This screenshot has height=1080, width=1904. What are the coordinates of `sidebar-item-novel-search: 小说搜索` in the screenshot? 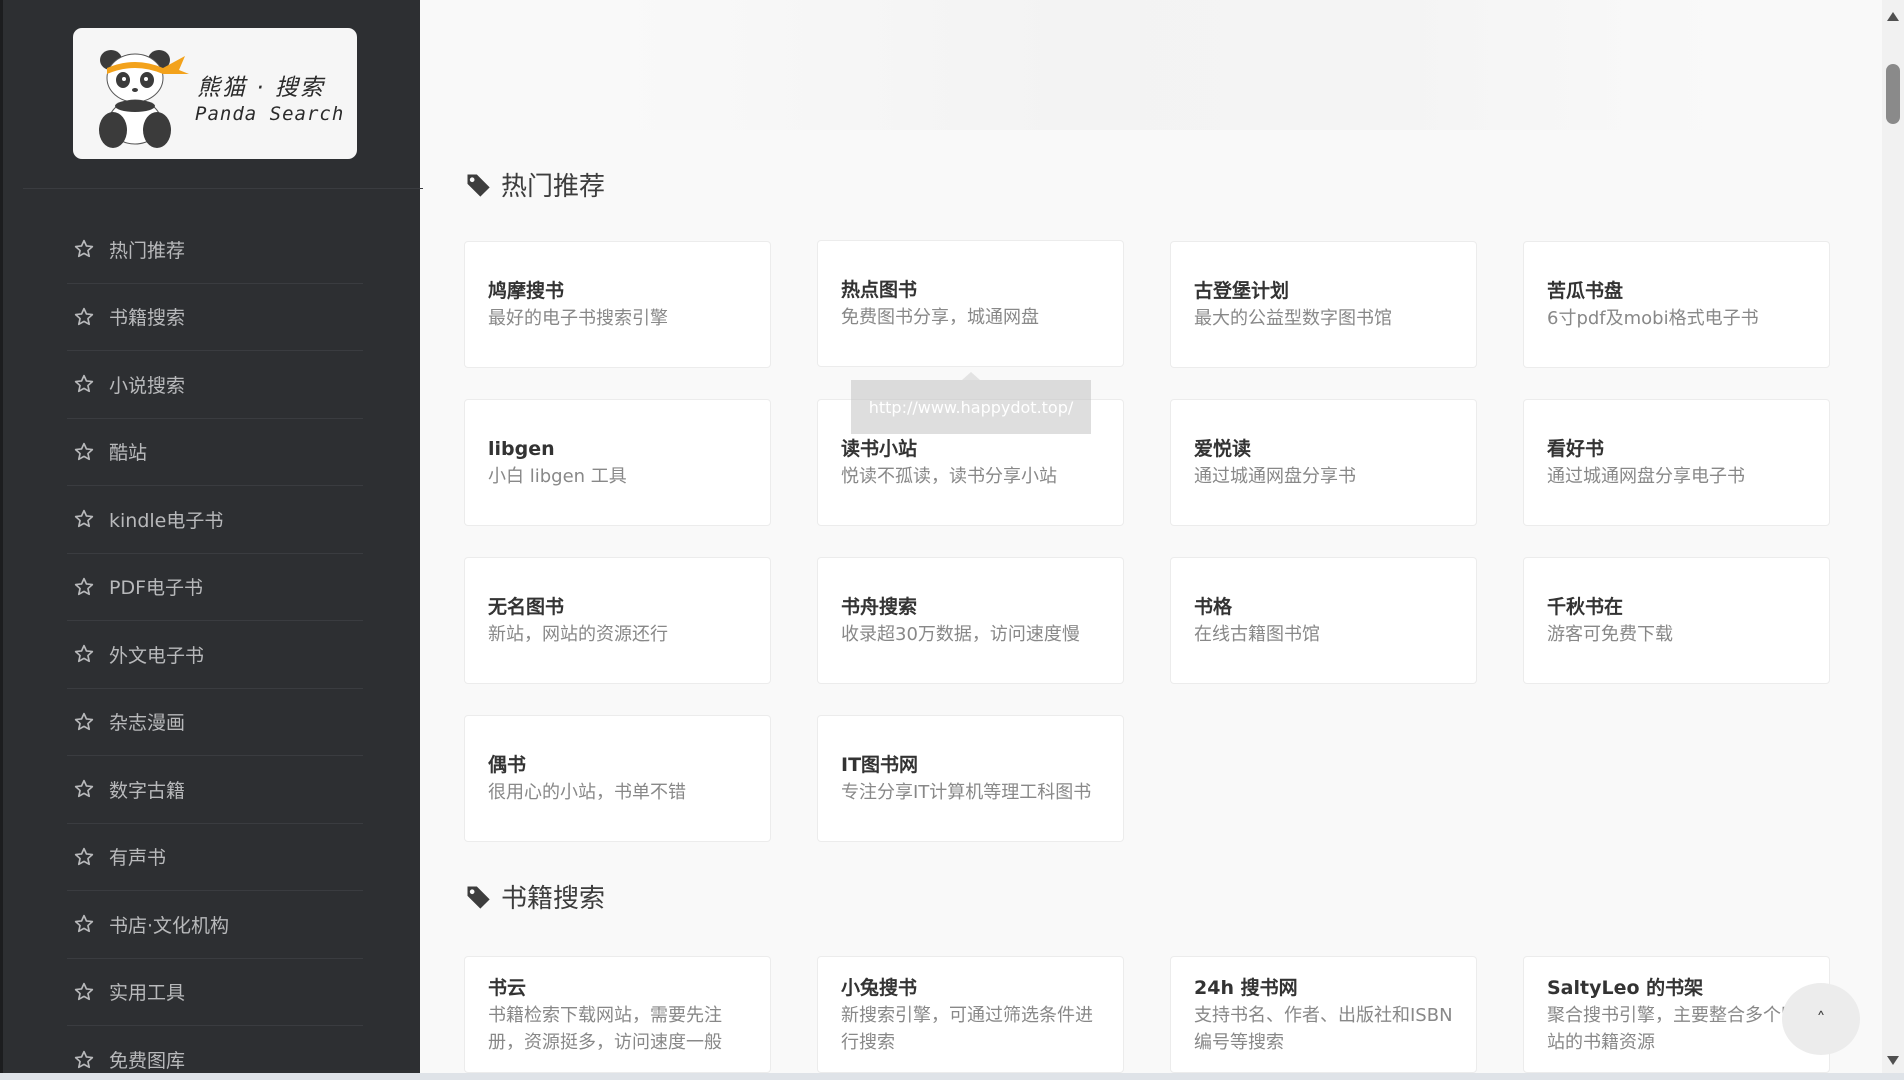 It's located at (215, 385).